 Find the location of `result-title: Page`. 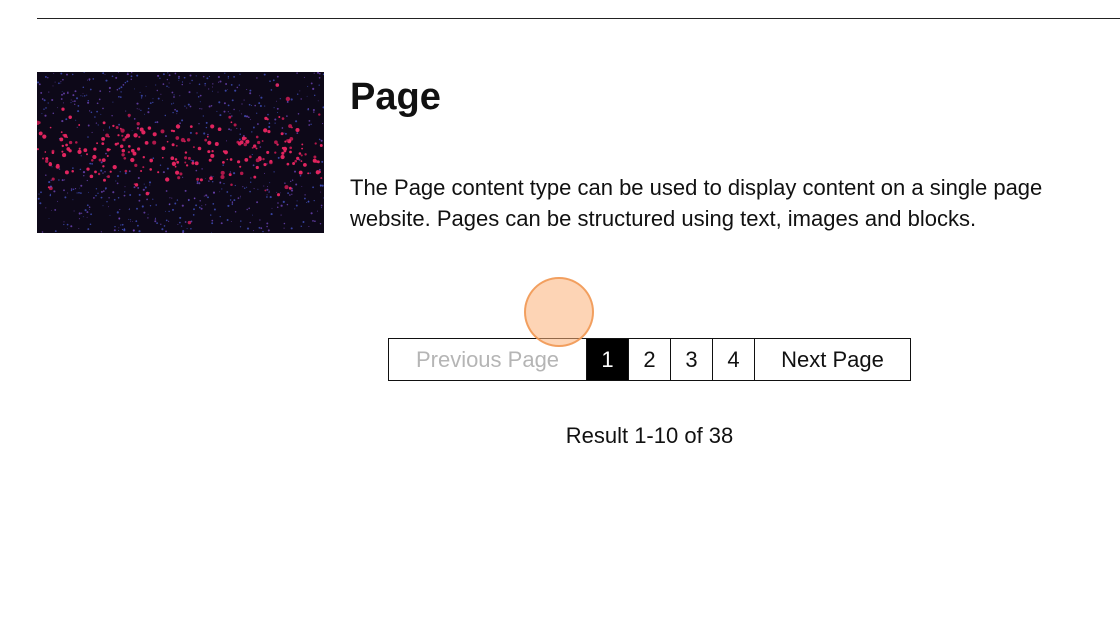

result-title: Page is located at coordinates (395, 97).